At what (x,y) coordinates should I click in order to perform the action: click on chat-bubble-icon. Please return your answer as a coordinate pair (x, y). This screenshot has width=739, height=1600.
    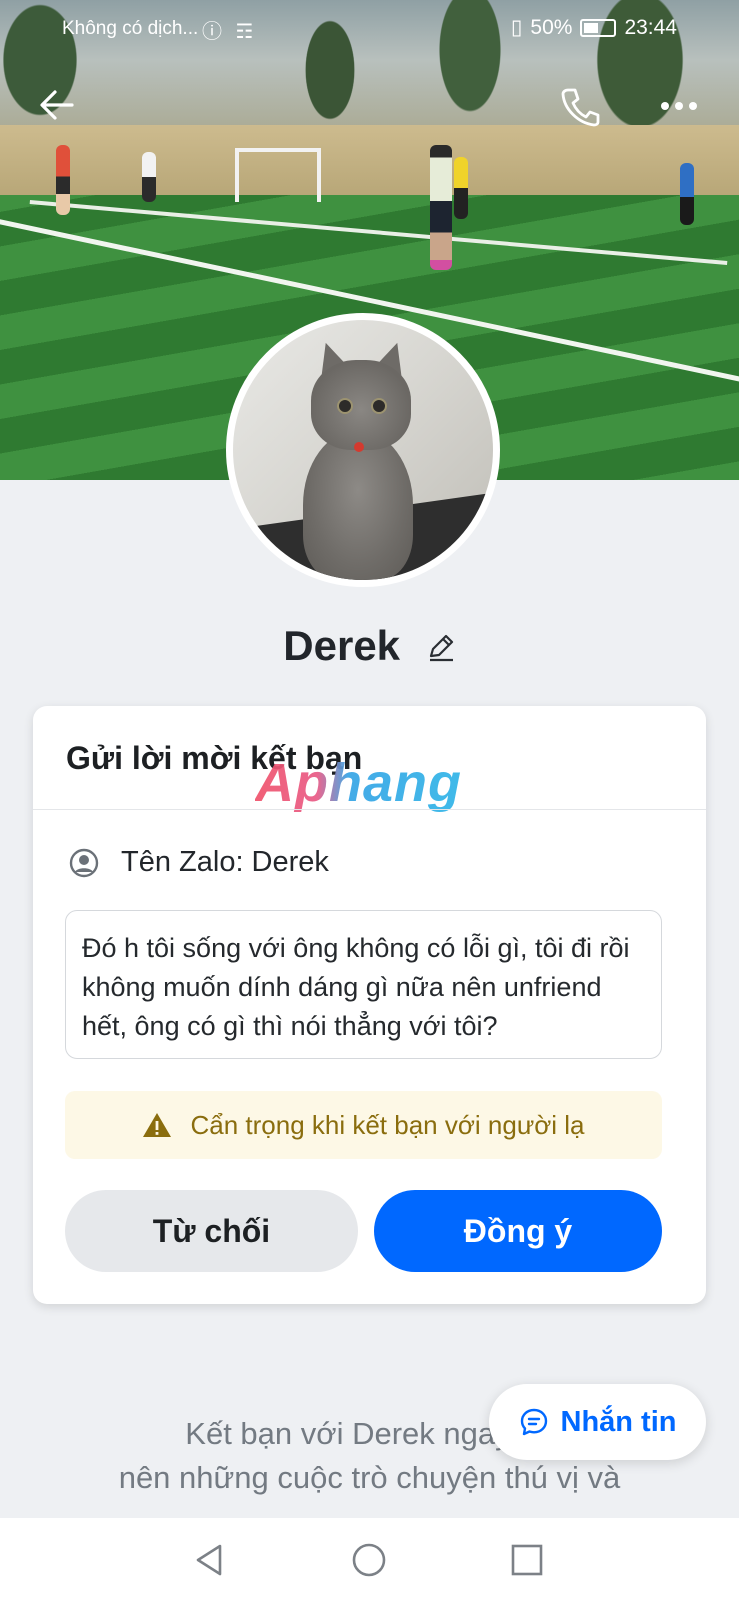
    Looking at the image, I should click on (533, 1422).